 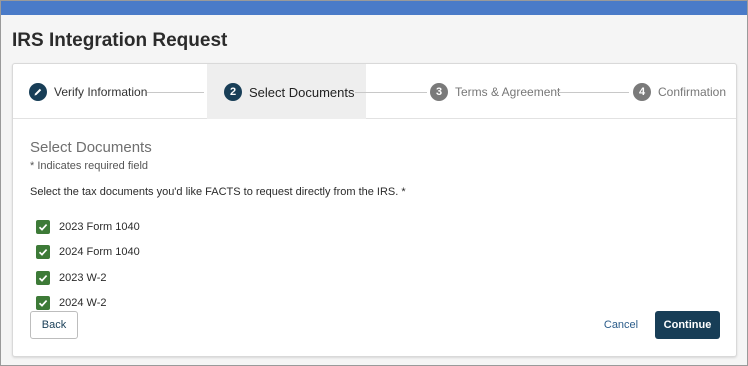 I want to click on cancel-button: Cancel, so click(x=621, y=325).